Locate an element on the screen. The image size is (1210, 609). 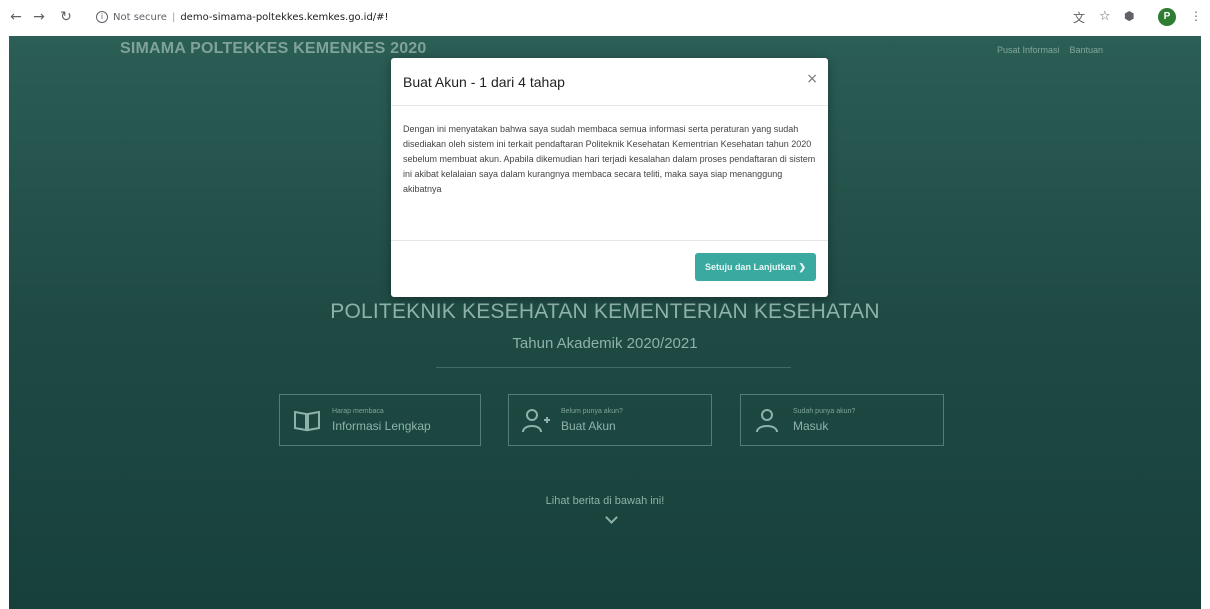
hero-subtitle: Tahun Akademik 2020/2021 is located at coordinates (605, 343).